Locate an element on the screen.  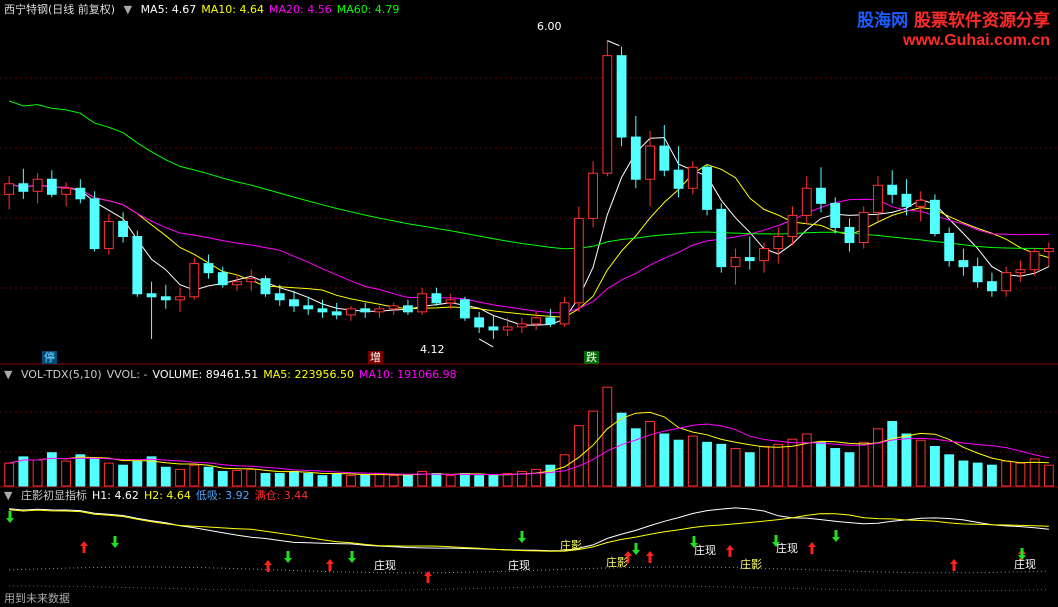
stock-title: 西宁特钢(日线 前复权) is located at coordinates (59, 9).